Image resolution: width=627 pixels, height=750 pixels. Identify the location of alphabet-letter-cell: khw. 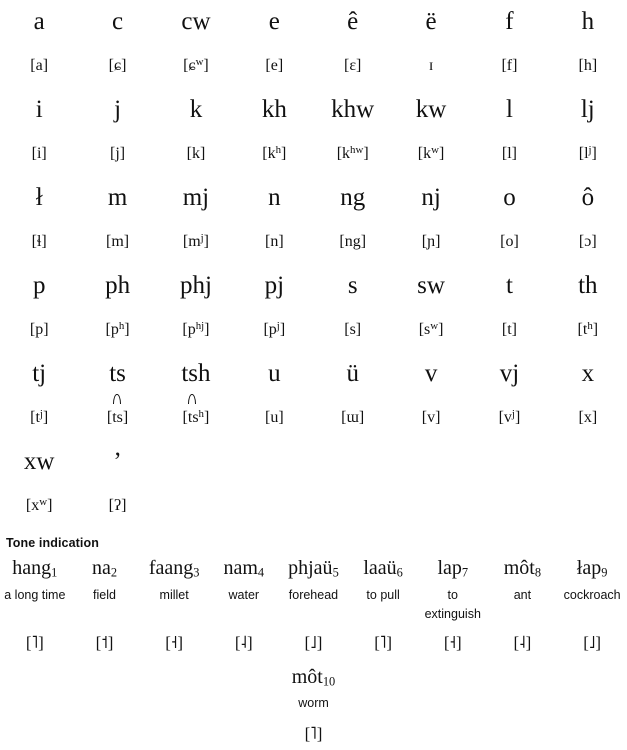
(353, 109).